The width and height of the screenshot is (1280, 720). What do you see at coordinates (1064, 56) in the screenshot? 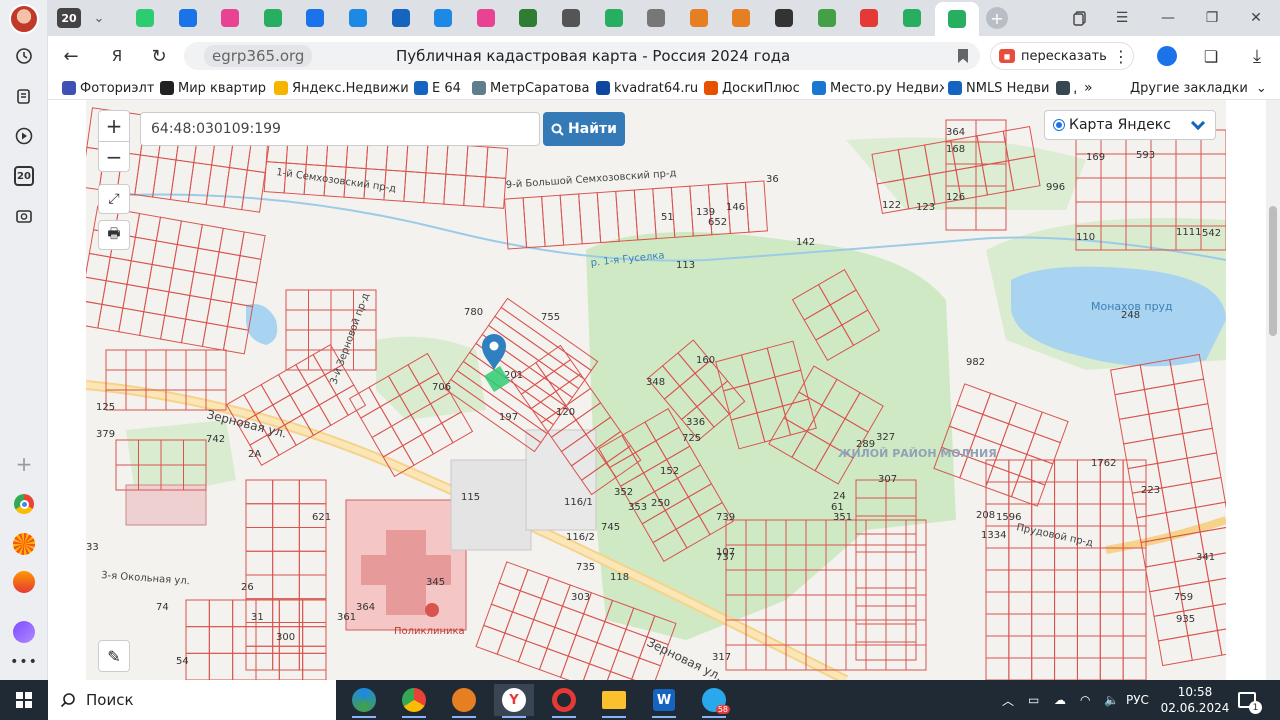
I see `retell-label: пересказать` at bounding box center [1064, 56].